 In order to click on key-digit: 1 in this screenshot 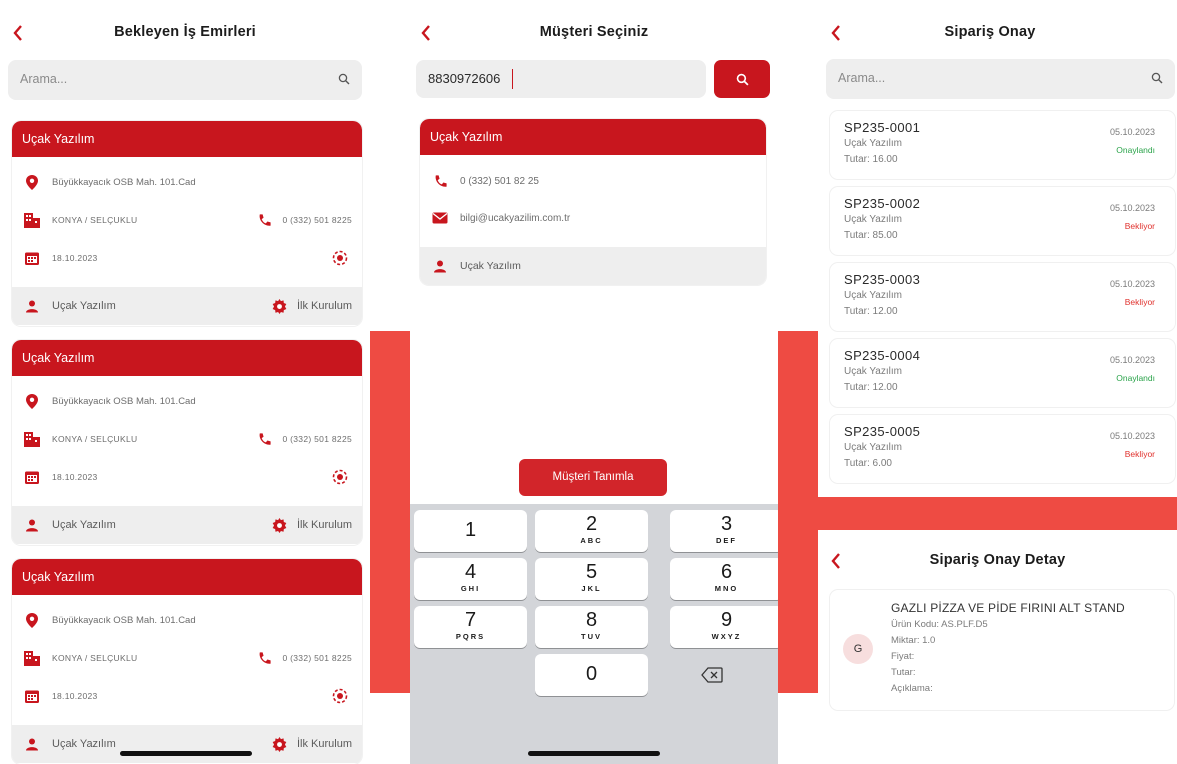, I will do `click(470, 530)`.